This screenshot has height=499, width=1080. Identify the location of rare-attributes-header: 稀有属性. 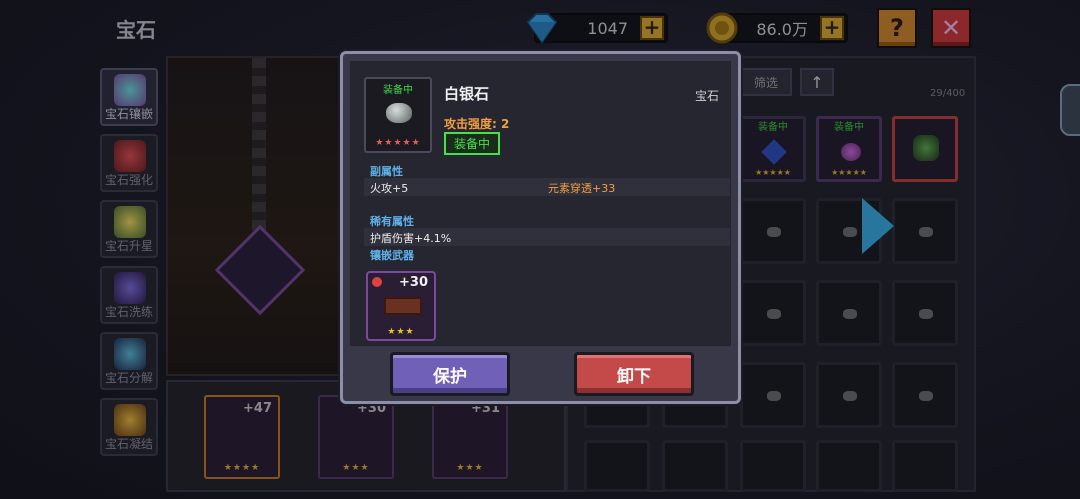
(392, 221).